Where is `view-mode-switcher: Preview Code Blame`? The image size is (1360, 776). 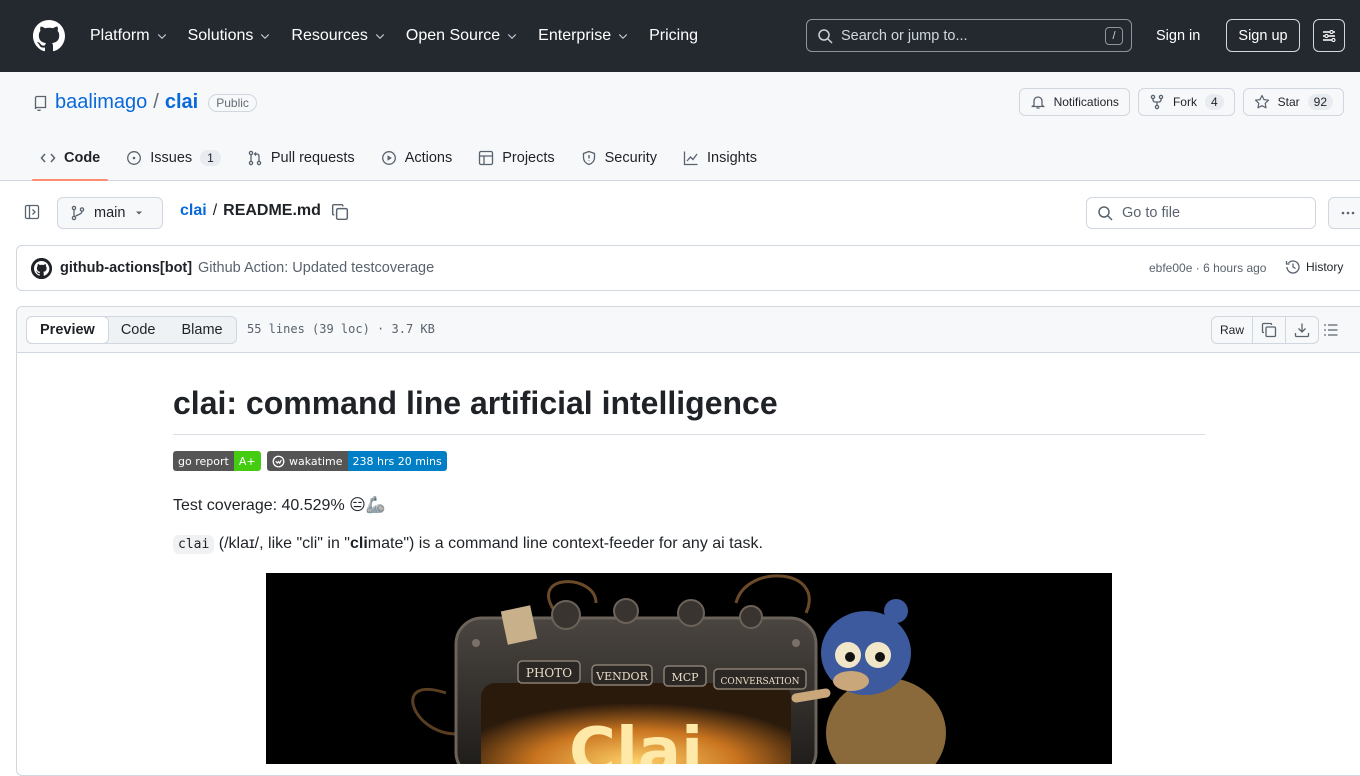
view-mode-switcher: Preview Code Blame is located at coordinates (131, 330).